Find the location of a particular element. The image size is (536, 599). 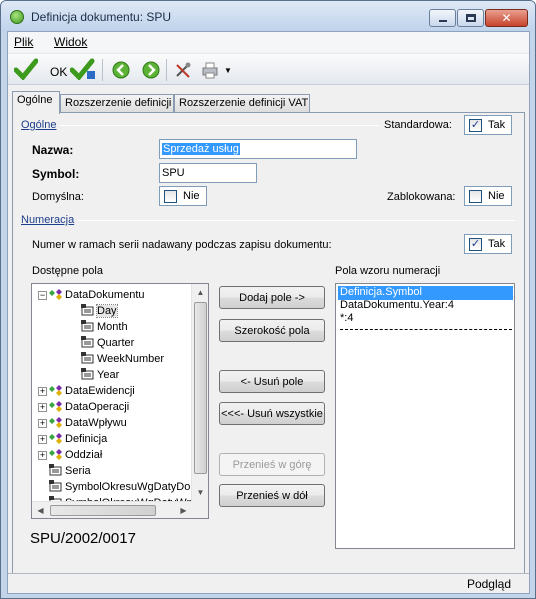

symbol-input-value: SPU is located at coordinates (173, 173).